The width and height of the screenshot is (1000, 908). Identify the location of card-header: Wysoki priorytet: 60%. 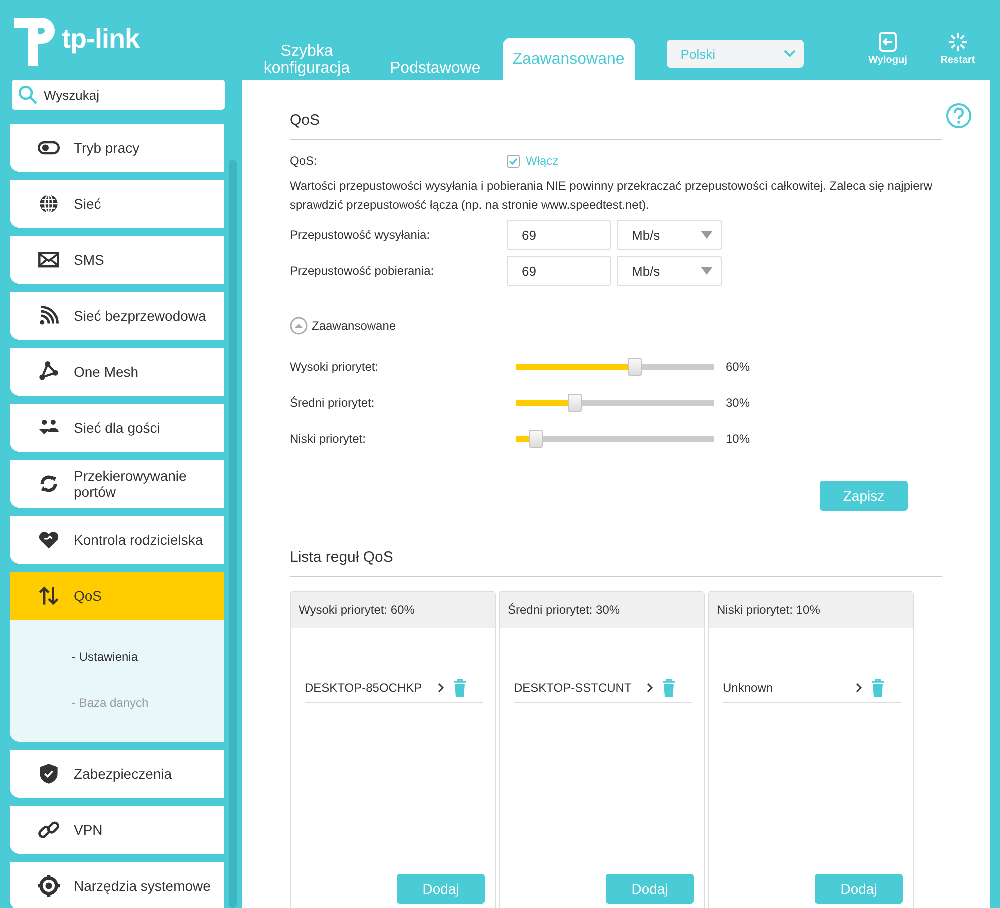
(393, 610).